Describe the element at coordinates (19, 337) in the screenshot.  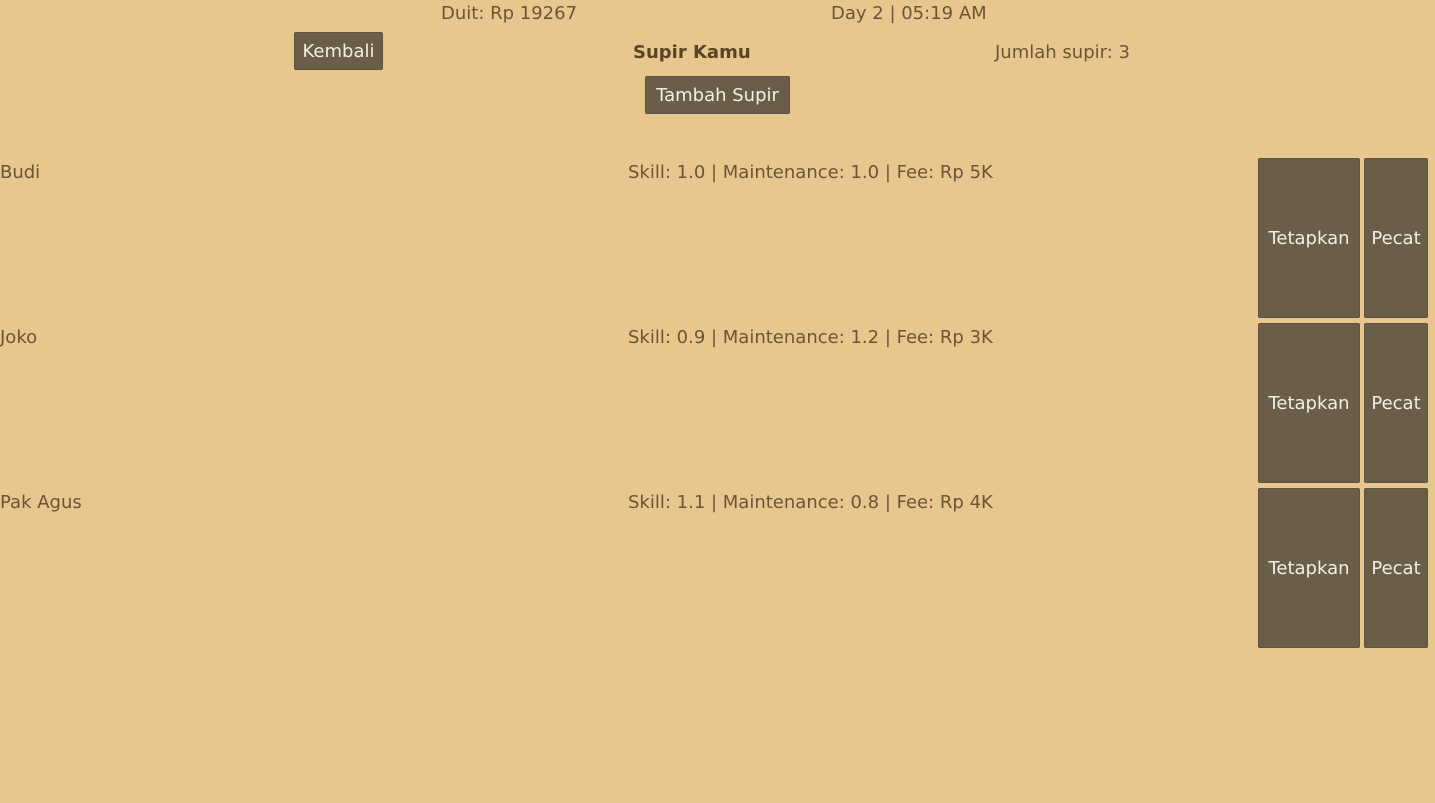
I see `driver-name: Joko` at that location.